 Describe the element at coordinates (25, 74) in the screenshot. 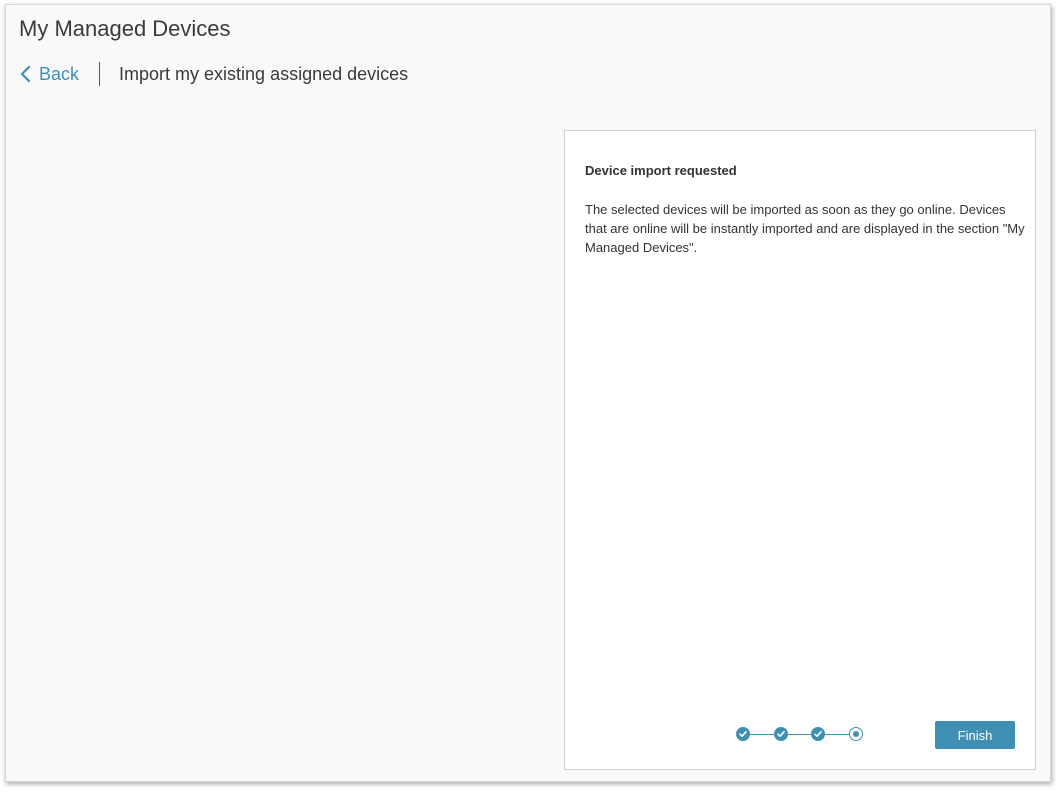

I see `chevron-left-icon` at that location.